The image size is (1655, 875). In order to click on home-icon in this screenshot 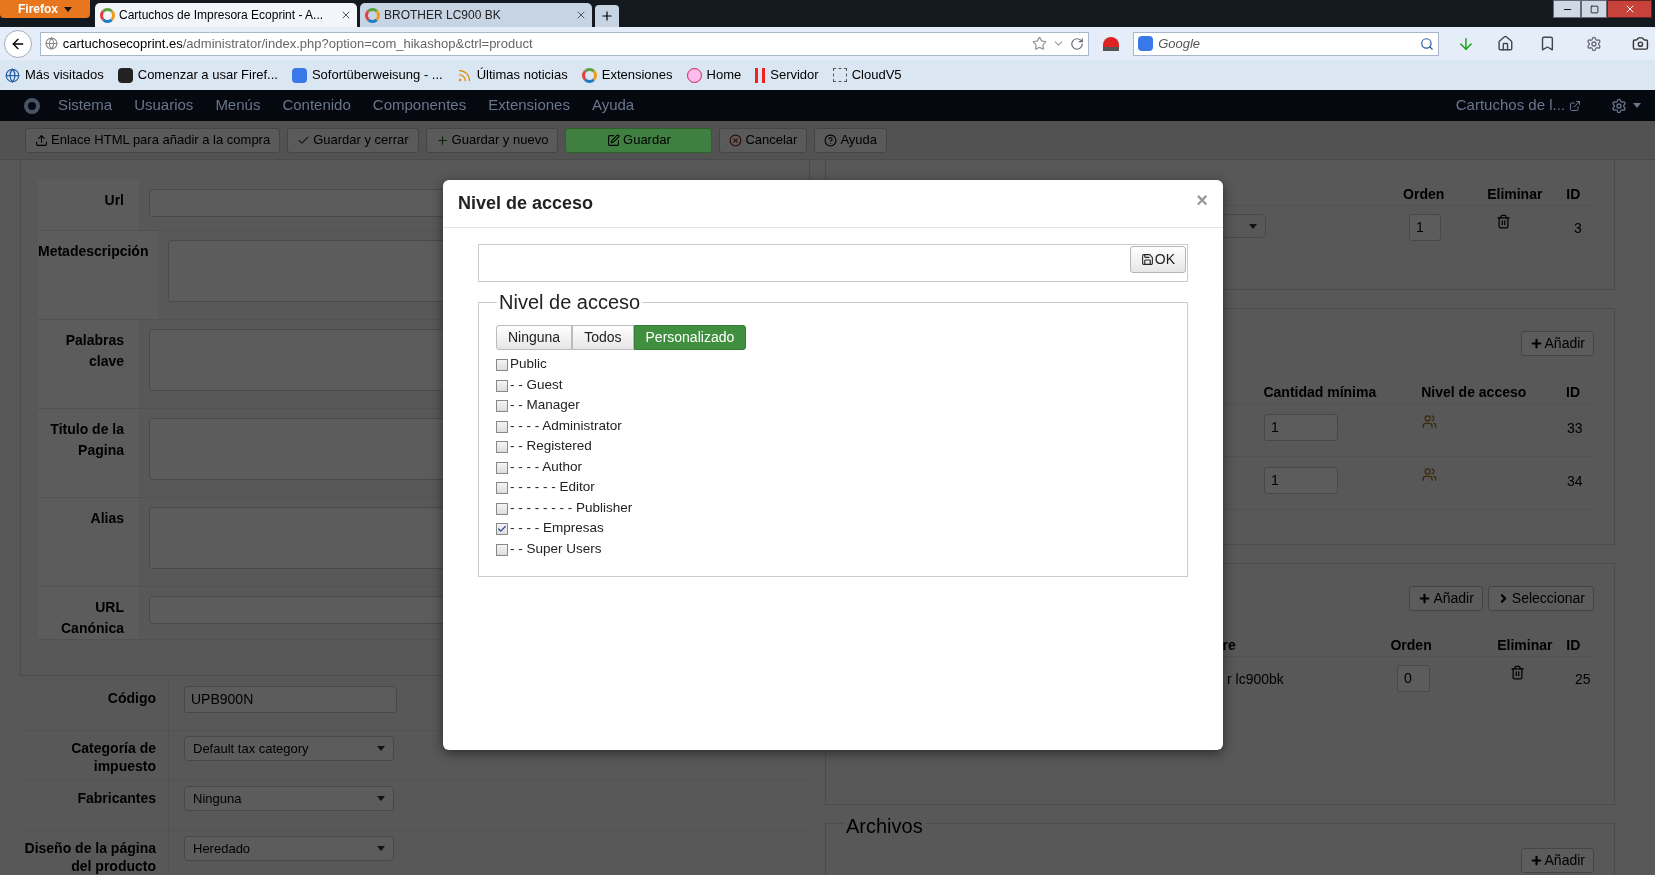, I will do `click(1505, 43)`.